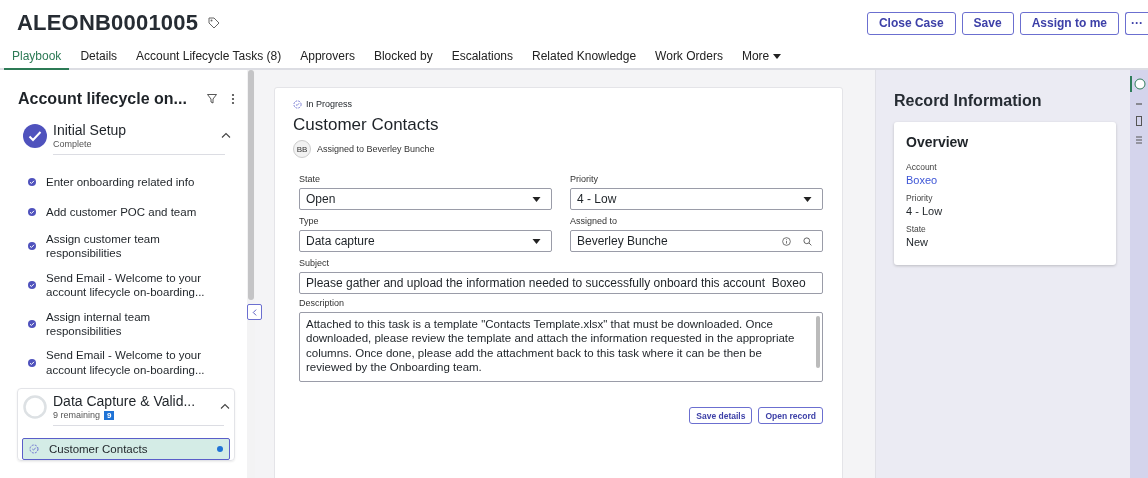 This screenshot has width=1148, height=478. Describe the element at coordinates (561, 347) in the screenshot. I see `description-field: Attached to this task is a template "Contacts Template.xlsx" that must be downloaded. Once downloaded, please review the template and attach the information requested in the appropriate columns. Once done, please add the attachment back to this task where it can be then be reviewed by the Onboarding team.` at that location.